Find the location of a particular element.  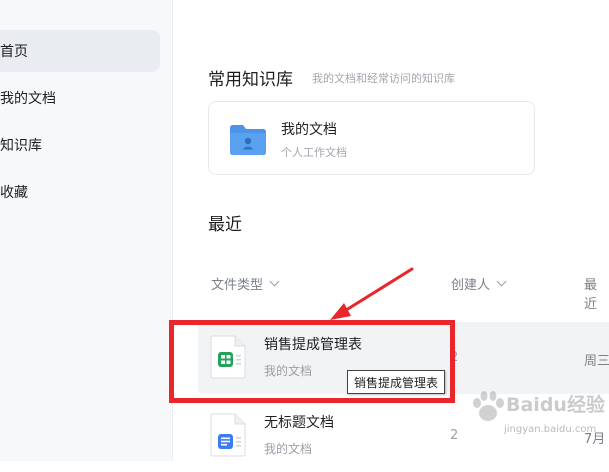

baidu-jingyan-watermark: Baidu经验 jingyan.baidu.com is located at coordinates (537, 416).